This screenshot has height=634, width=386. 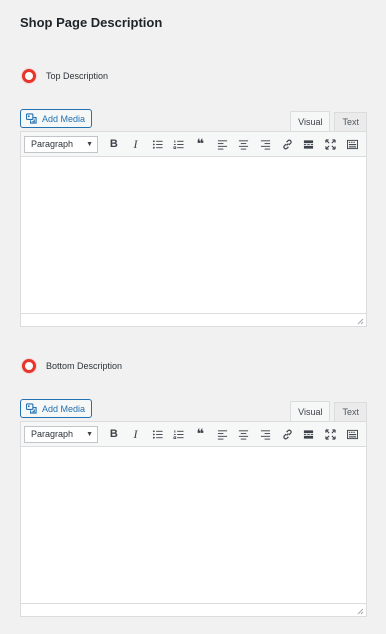 What do you see at coordinates (91, 22) in the screenshot?
I see `page-title: Shop Page Description` at bounding box center [91, 22].